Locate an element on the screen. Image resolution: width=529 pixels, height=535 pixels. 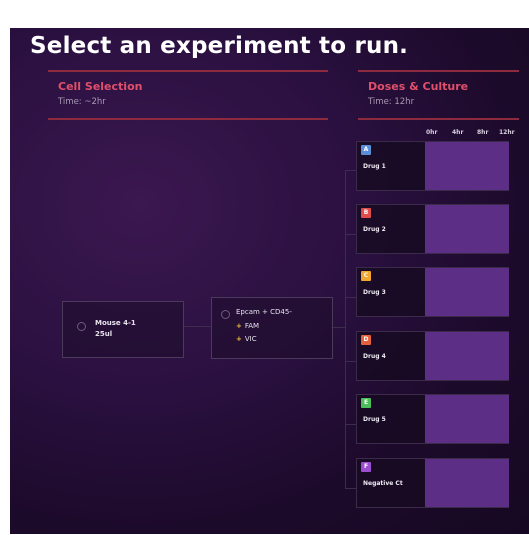
drug-card: D Drug 4 is located at coordinates (432, 356).